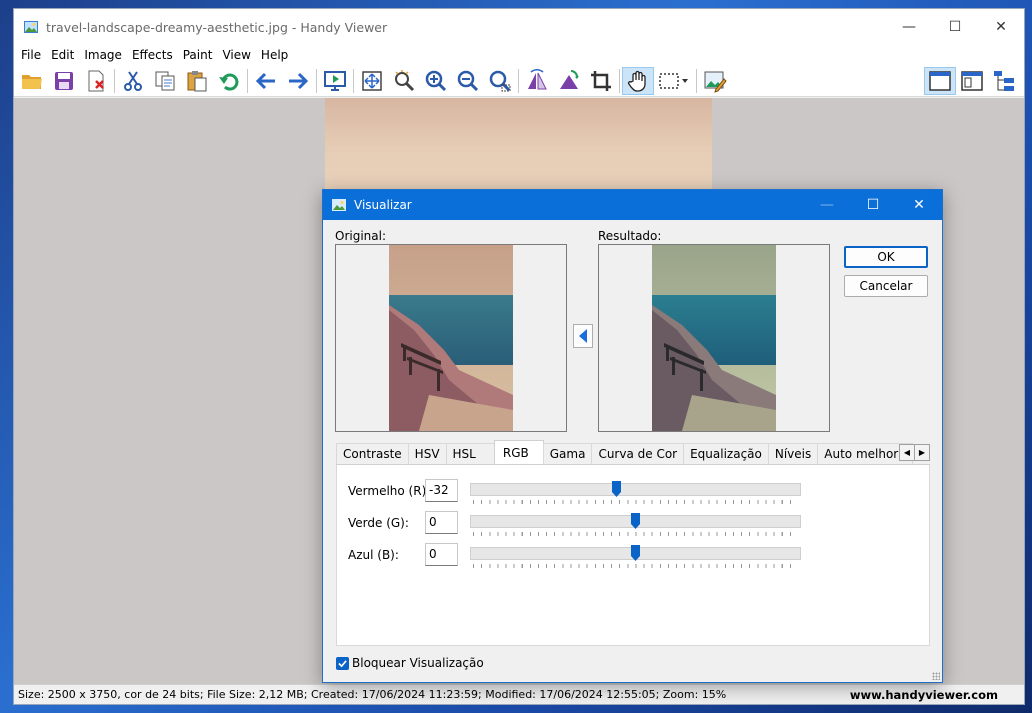  Describe the element at coordinates (635, 521) in the screenshot. I see `green-slider-thumb` at that location.